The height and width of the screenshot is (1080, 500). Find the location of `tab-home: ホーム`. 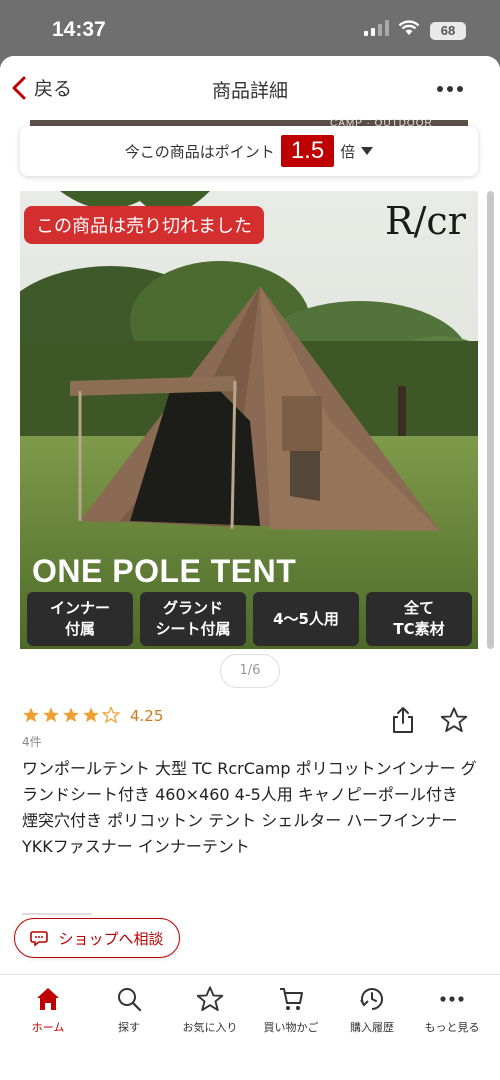

tab-home: ホーム is located at coordinates (48, 1010).